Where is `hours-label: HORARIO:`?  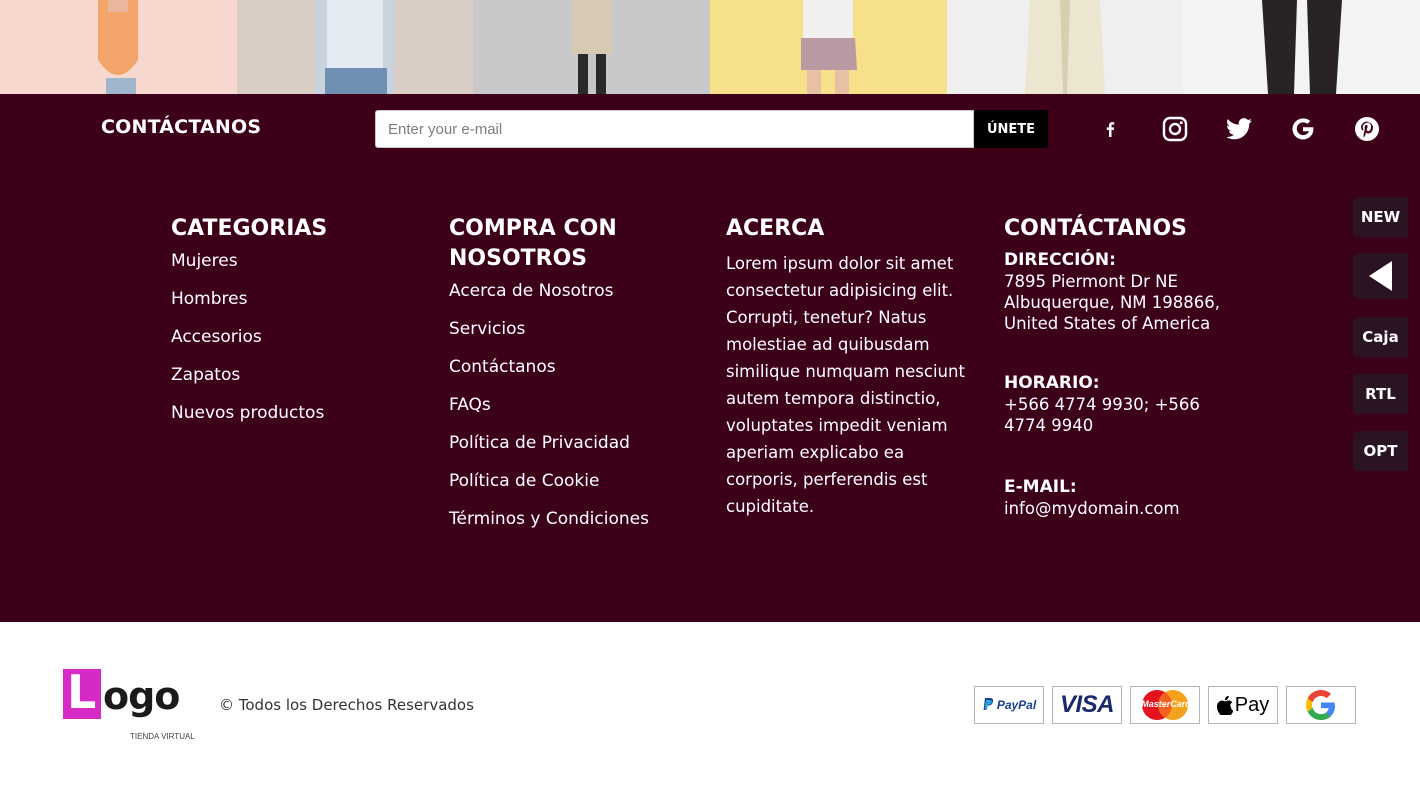 hours-label: HORARIO: is located at coordinates (1052, 383).